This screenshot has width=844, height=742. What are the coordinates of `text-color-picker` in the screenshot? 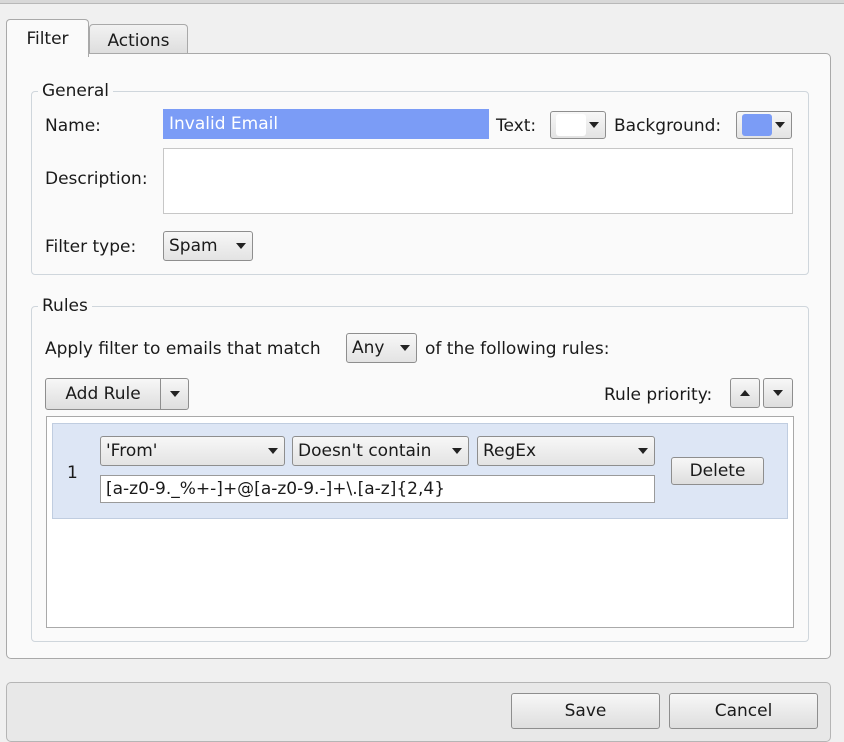 It's located at (578, 125).